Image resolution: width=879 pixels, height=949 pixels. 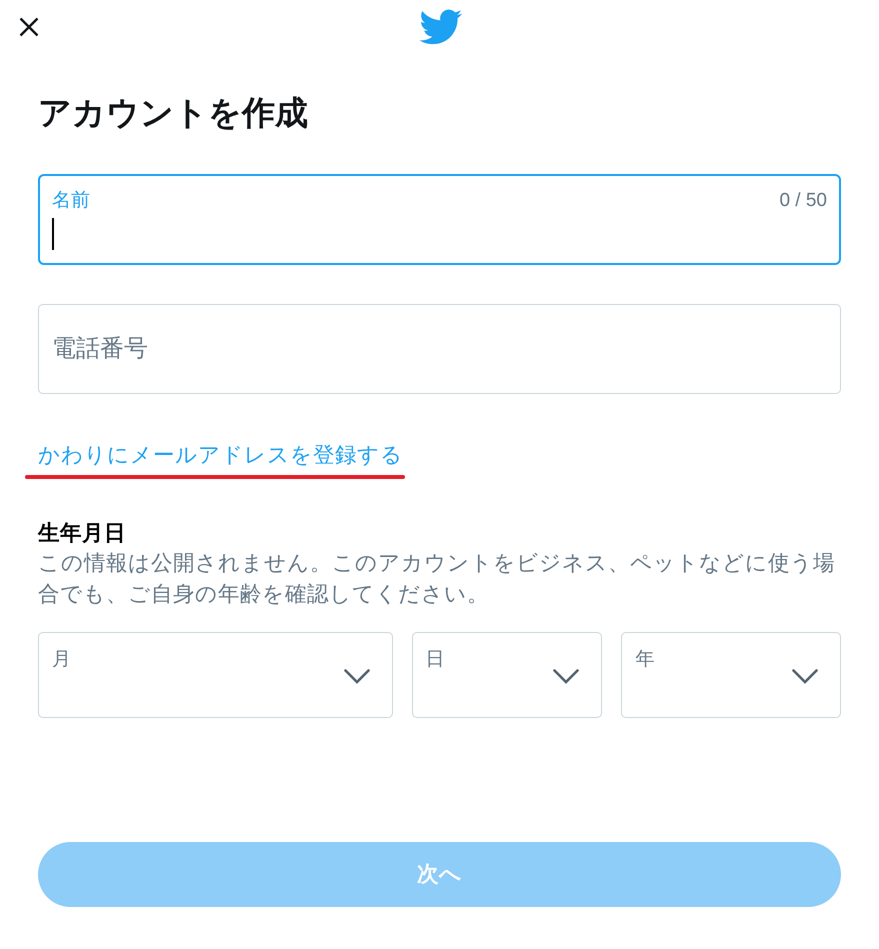 What do you see at coordinates (439, 349) in the screenshot?
I see `input-field: 電話番号` at bounding box center [439, 349].